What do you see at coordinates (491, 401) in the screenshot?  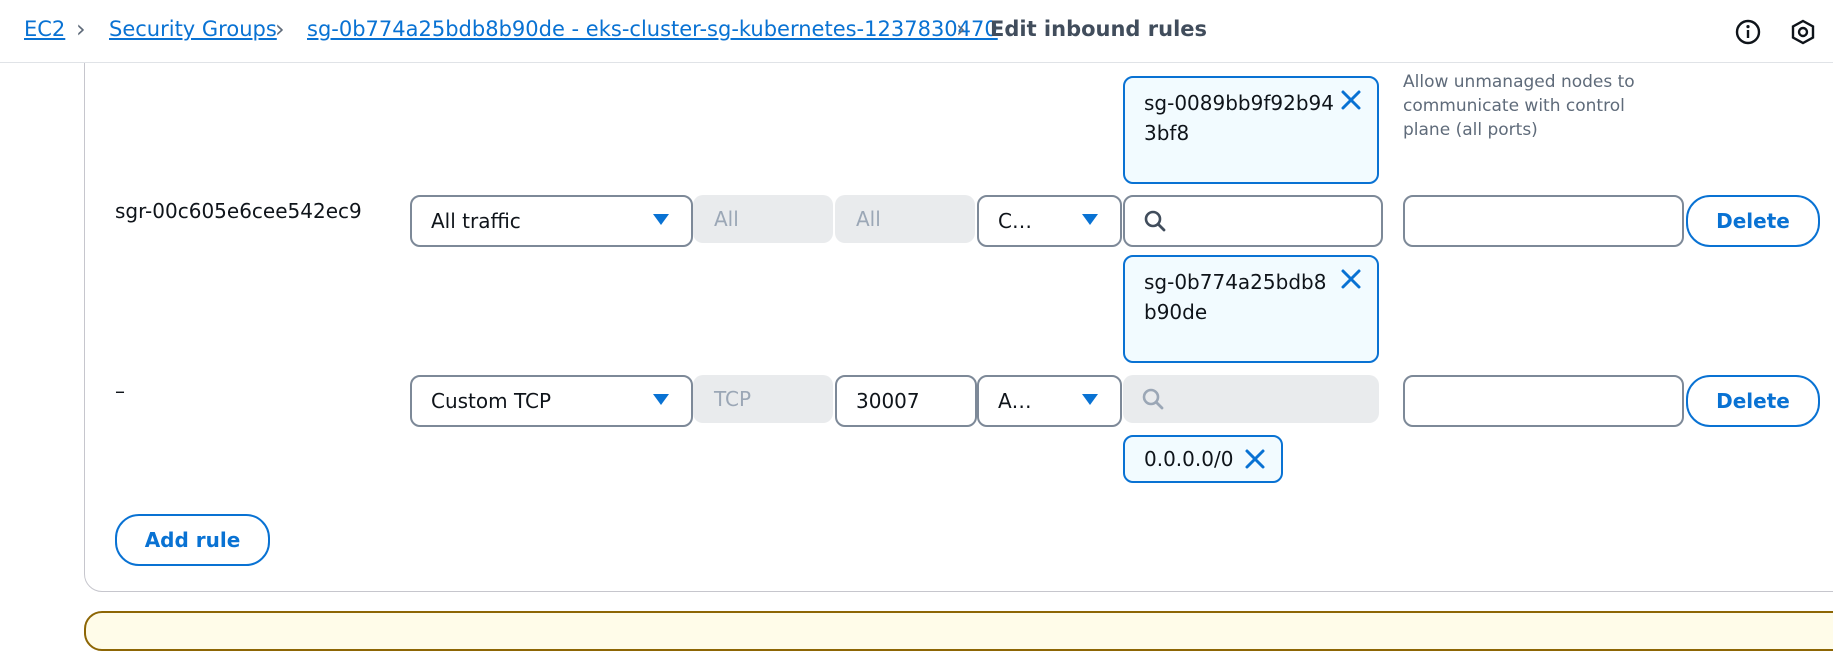 I see `rule-type-value: Custom TCP` at bounding box center [491, 401].